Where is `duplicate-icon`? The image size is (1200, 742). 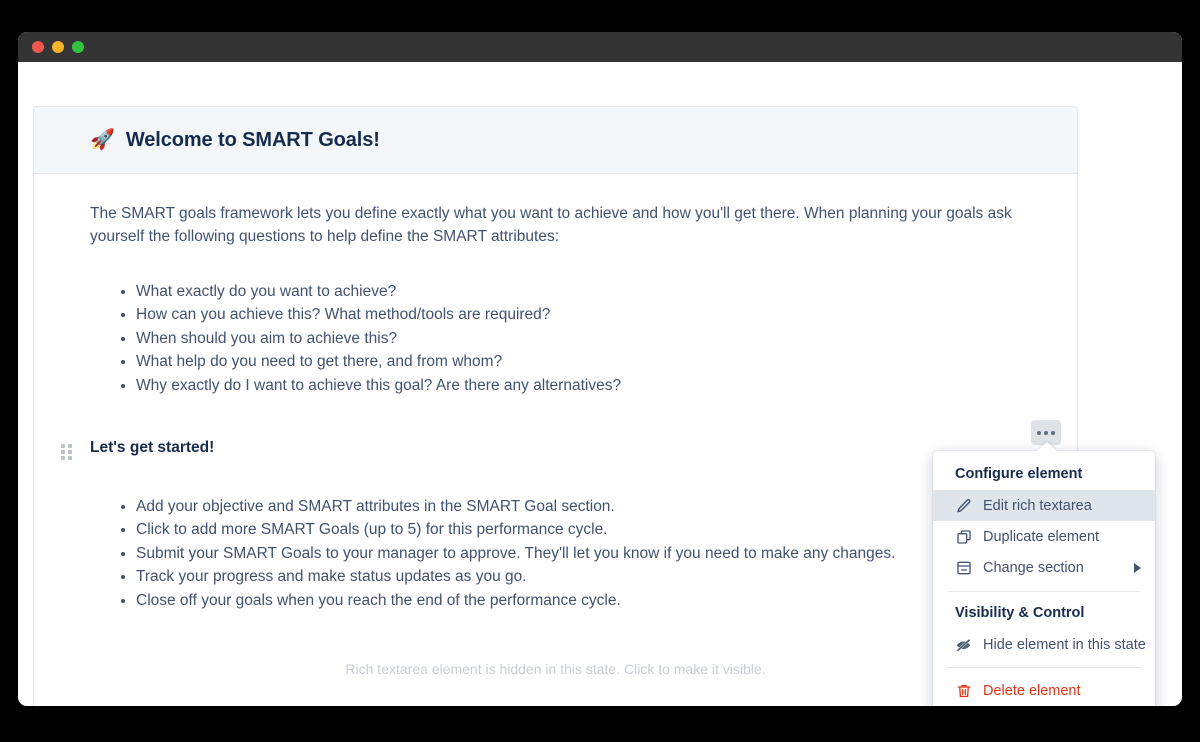 duplicate-icon is located at coordinates (963, 536).